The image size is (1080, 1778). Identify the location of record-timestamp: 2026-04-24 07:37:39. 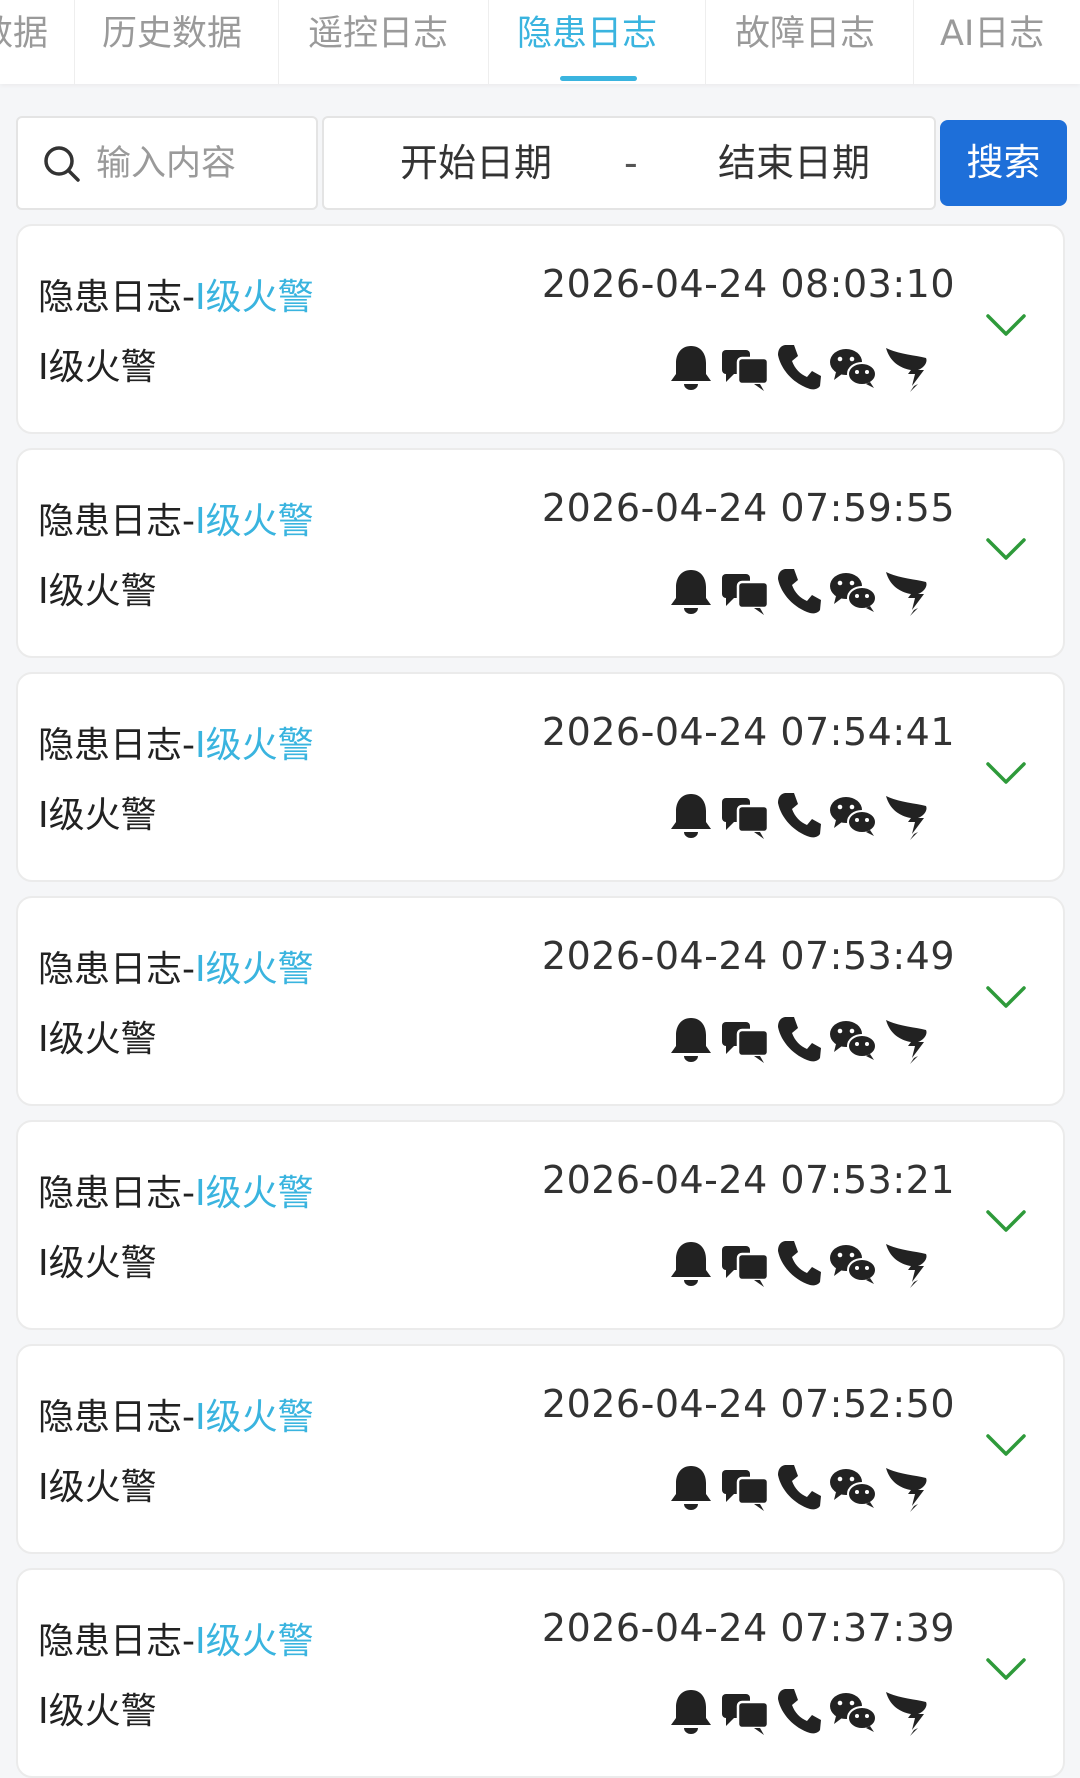
(748, 1628).